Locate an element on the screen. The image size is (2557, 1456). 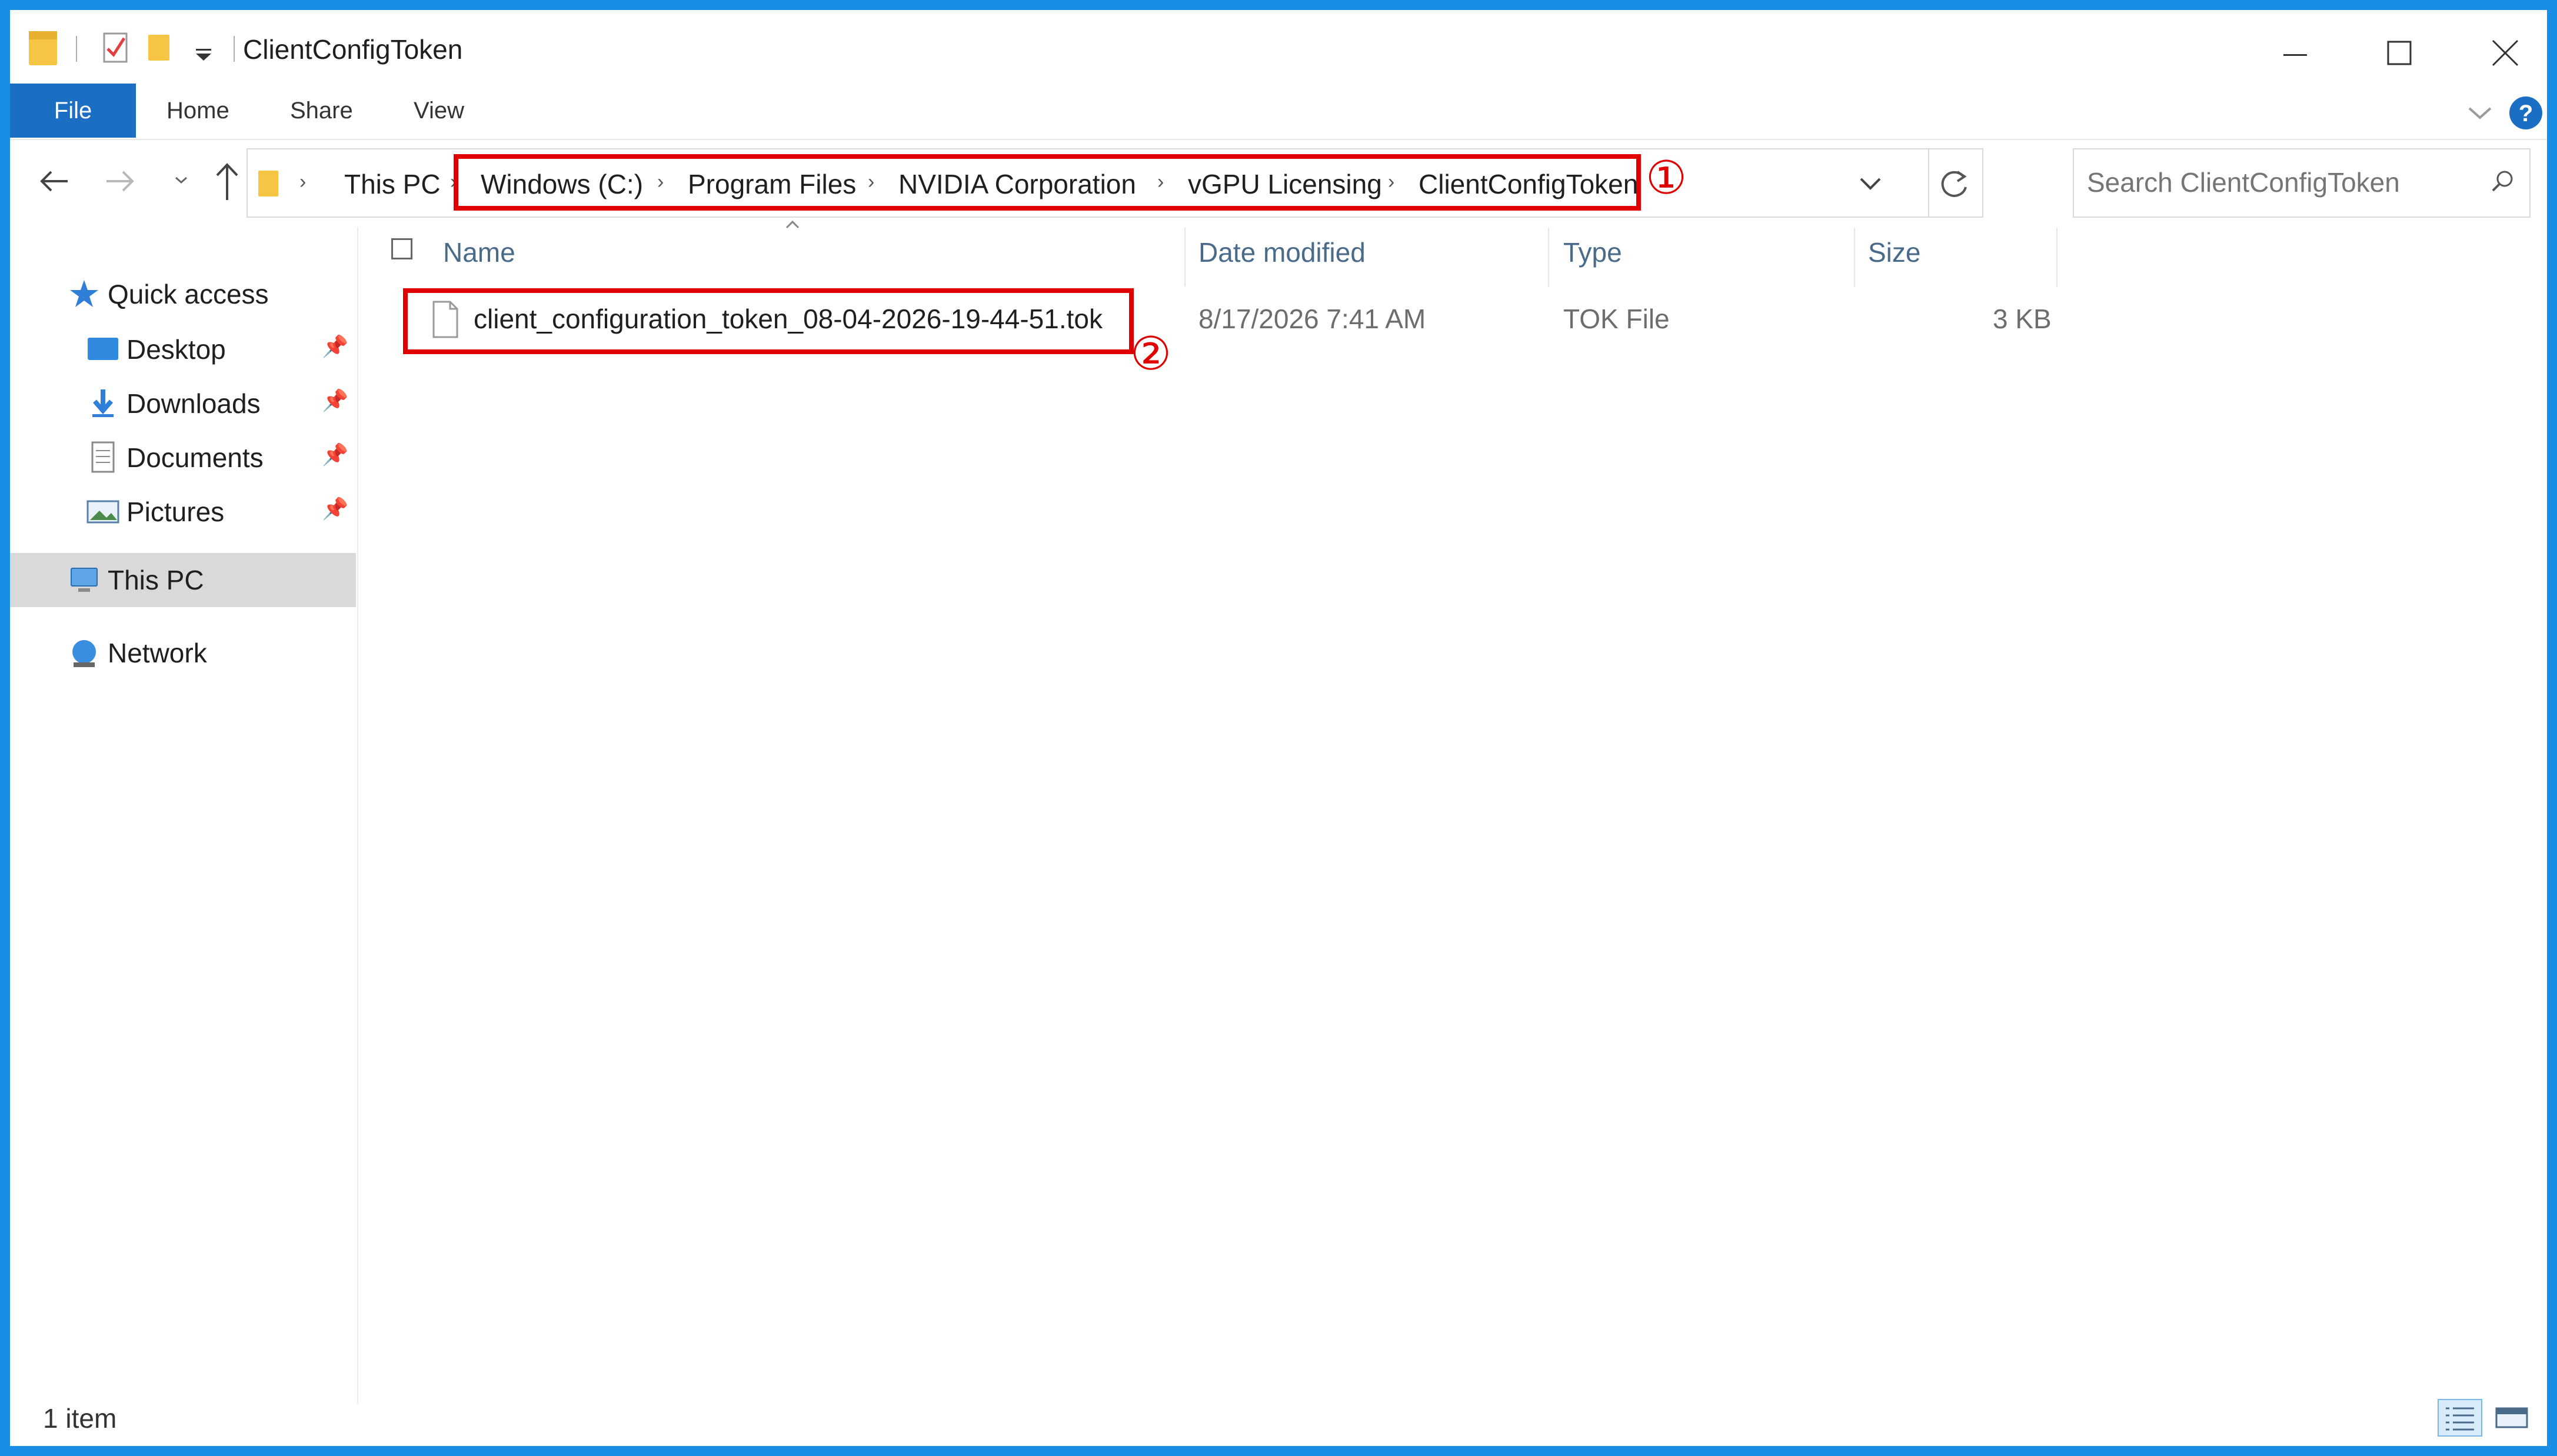
file-size: 3 KB is located at coordinates (2022, 319).